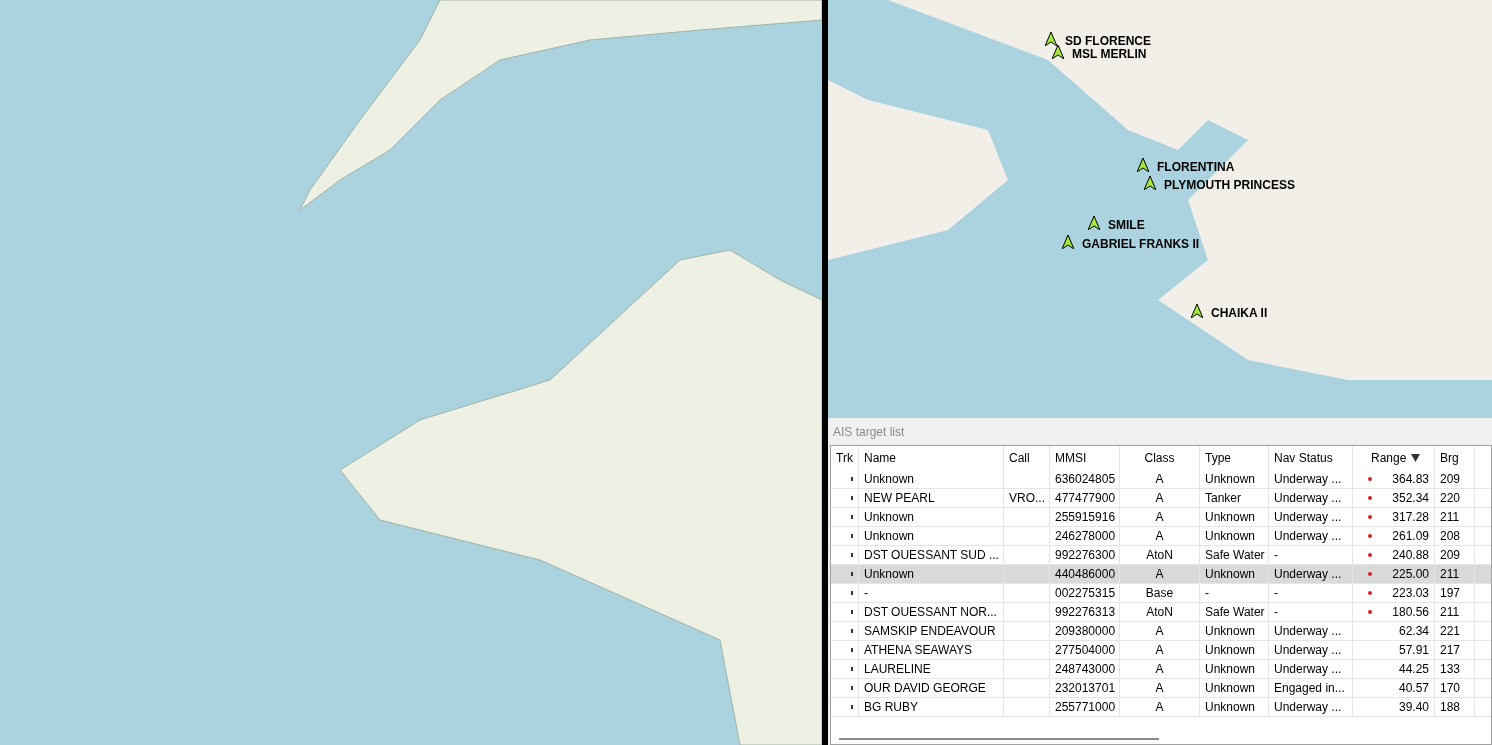  I want to click on column-header: MMSI, so click(1085, 458).